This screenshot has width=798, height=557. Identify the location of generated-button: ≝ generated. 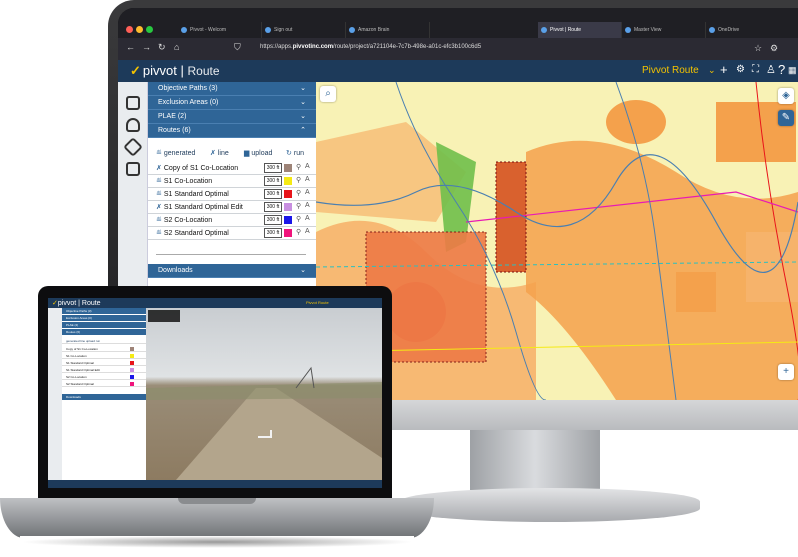
(175, 153).